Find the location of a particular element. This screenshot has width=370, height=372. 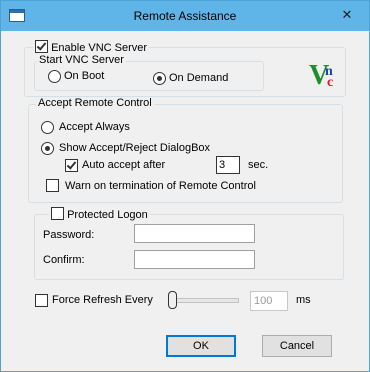

password-field is located at coordinates (194, 233).